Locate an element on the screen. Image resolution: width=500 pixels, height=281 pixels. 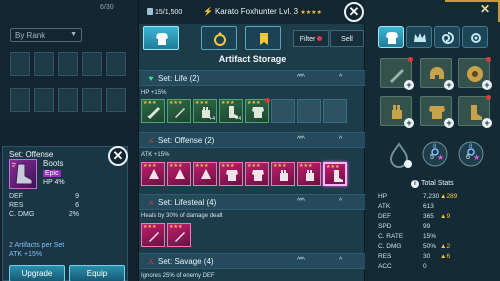
stat-name: C. DMG is located at coordinates (390, 246).